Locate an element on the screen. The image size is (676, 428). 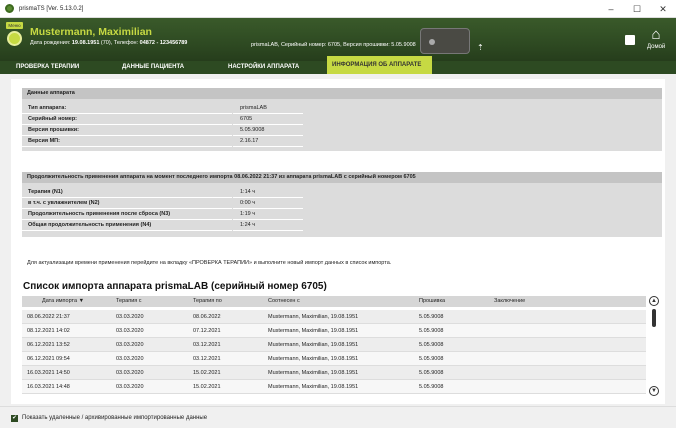
home-button: ⌂ Домой is located at coordinates (656, 41).